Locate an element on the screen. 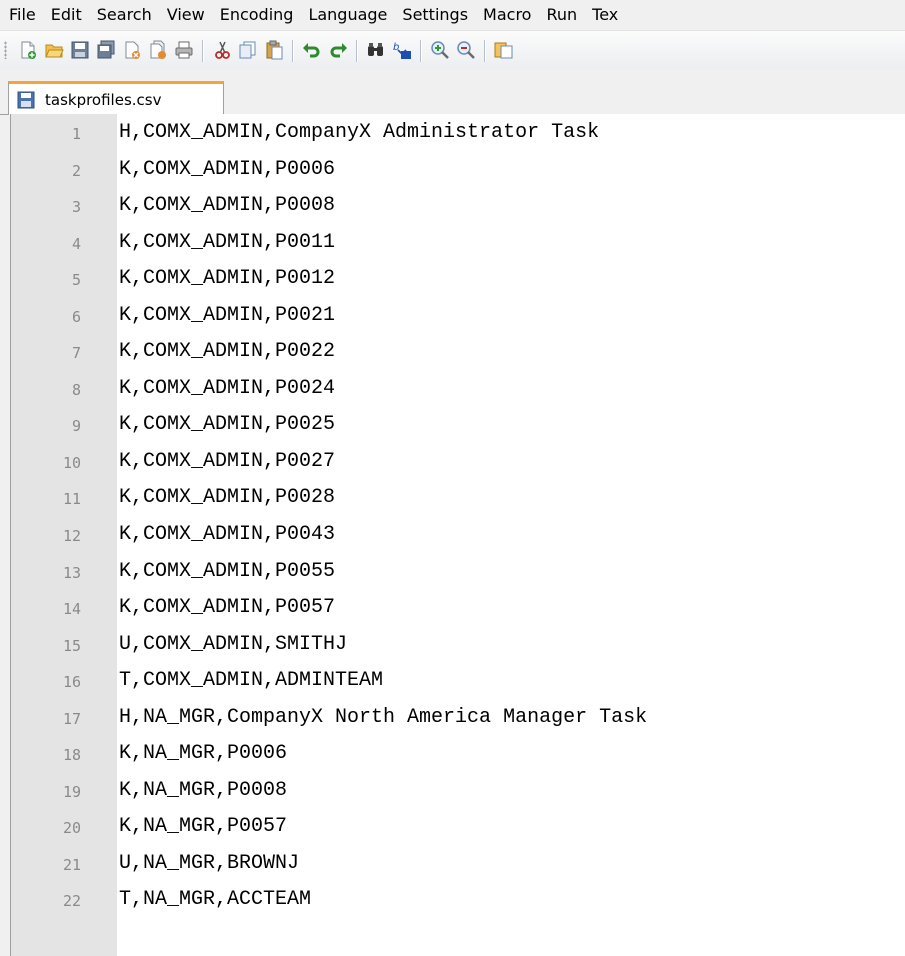  editor-line: 10 K,COMX_ADMIN,P0027 is located at coordinates (458, 465).